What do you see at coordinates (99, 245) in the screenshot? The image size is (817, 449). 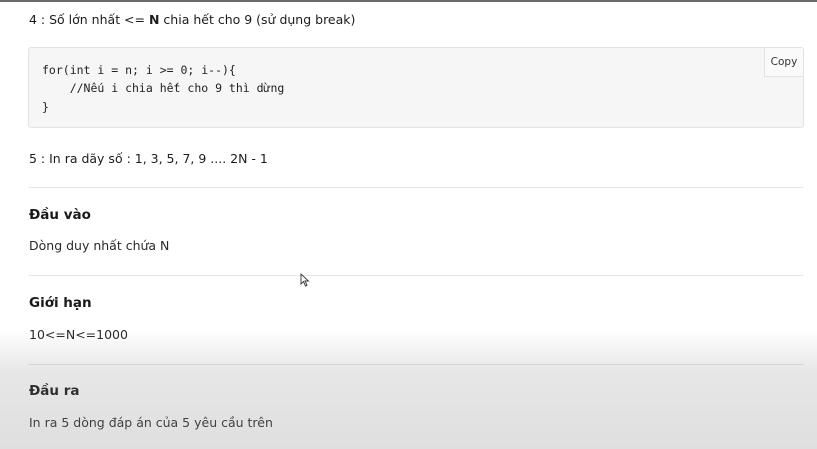 I see `input-text: Dòng duy nhất chứa N` at bounding box center [99, 245].